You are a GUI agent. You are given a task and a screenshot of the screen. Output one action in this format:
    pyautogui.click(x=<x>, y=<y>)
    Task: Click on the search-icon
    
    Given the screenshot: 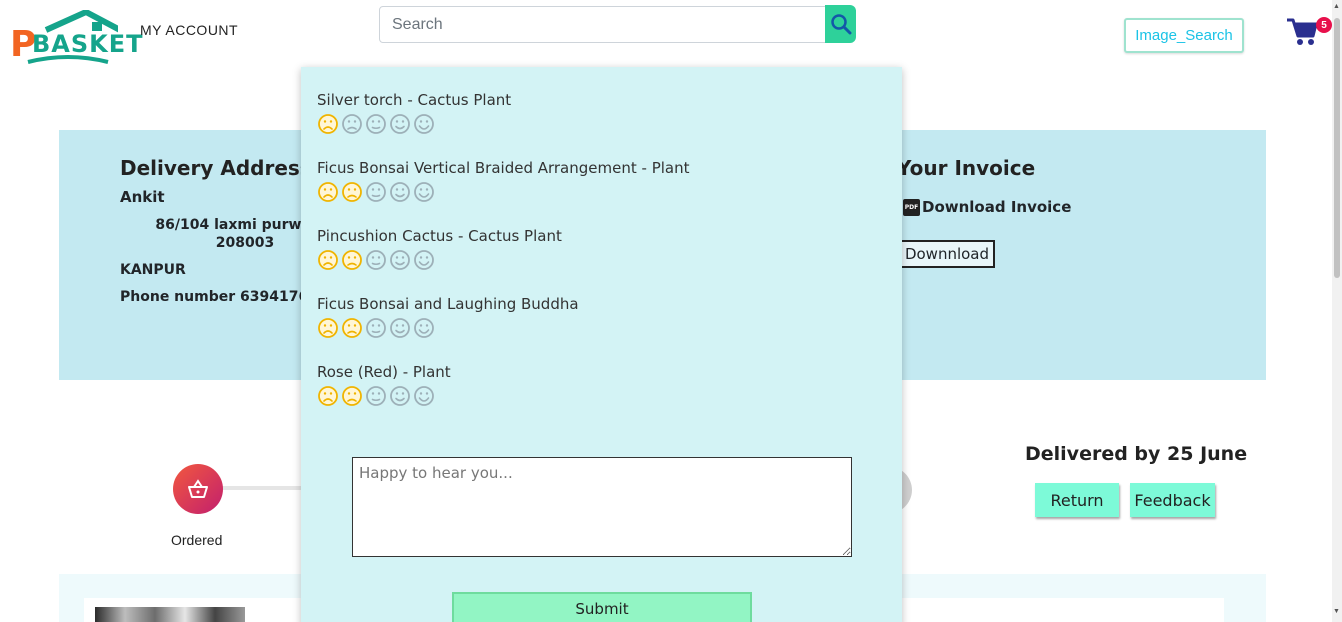 What is the action you would take?
    pyautogui.click(x=840, y=24)
    